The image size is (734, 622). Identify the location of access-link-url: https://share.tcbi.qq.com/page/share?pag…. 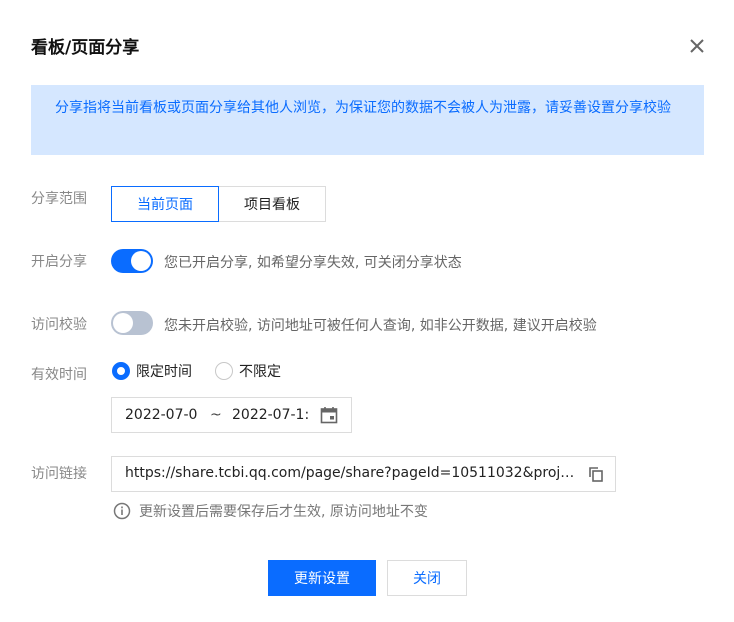
(352, 473).